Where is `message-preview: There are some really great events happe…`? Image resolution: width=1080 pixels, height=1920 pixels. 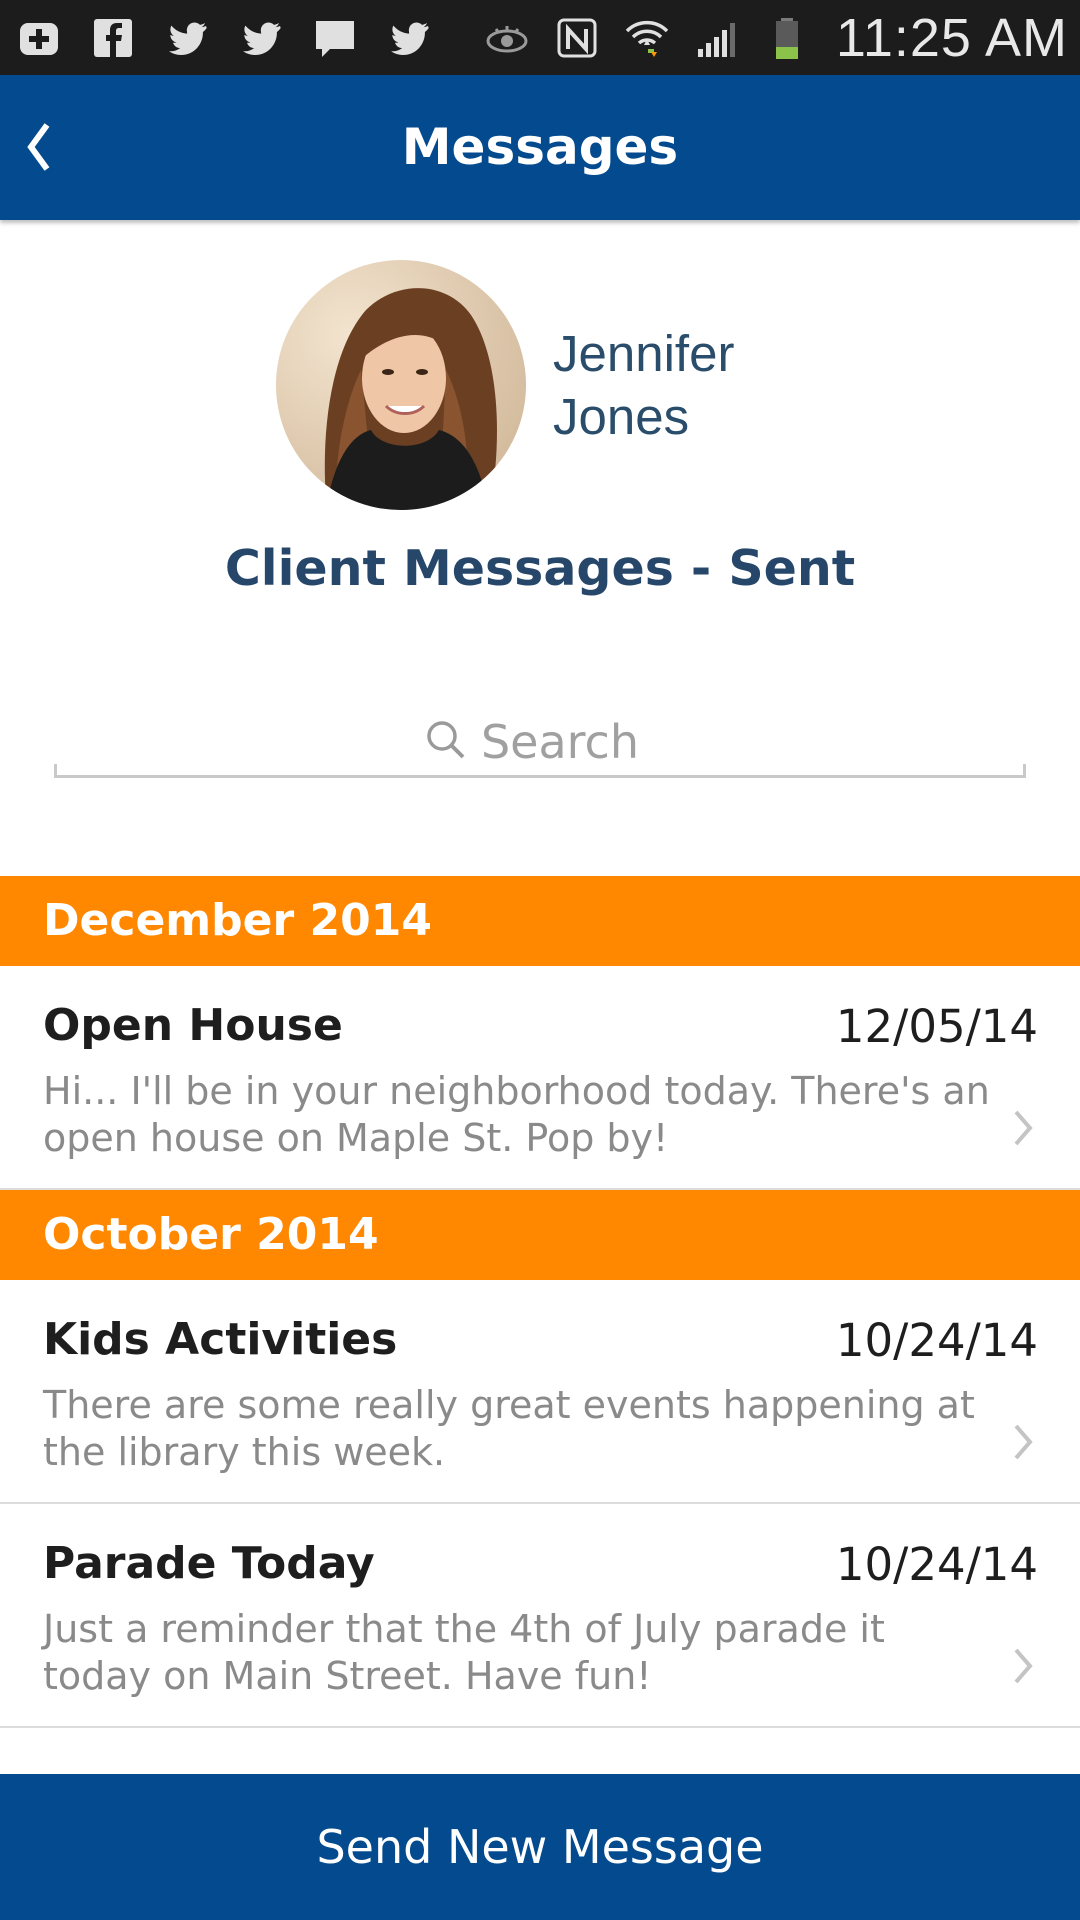 message-preview: There are some really great events happe… is located at coordinates (509, 1428).